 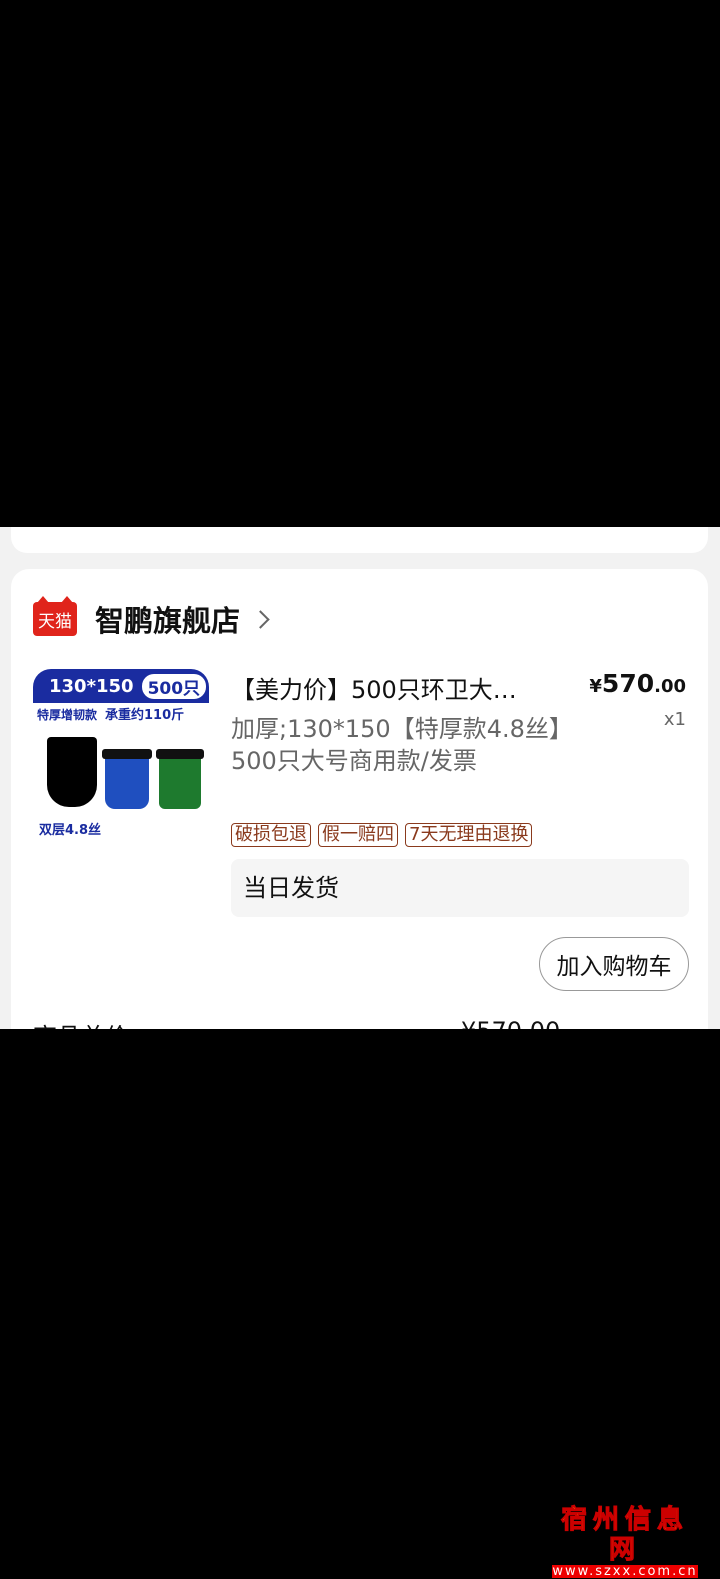 What do you see at coordinates (180, 779) in the screenshot?
I see `green-bin-graphic` at bounding box center [180, 779].